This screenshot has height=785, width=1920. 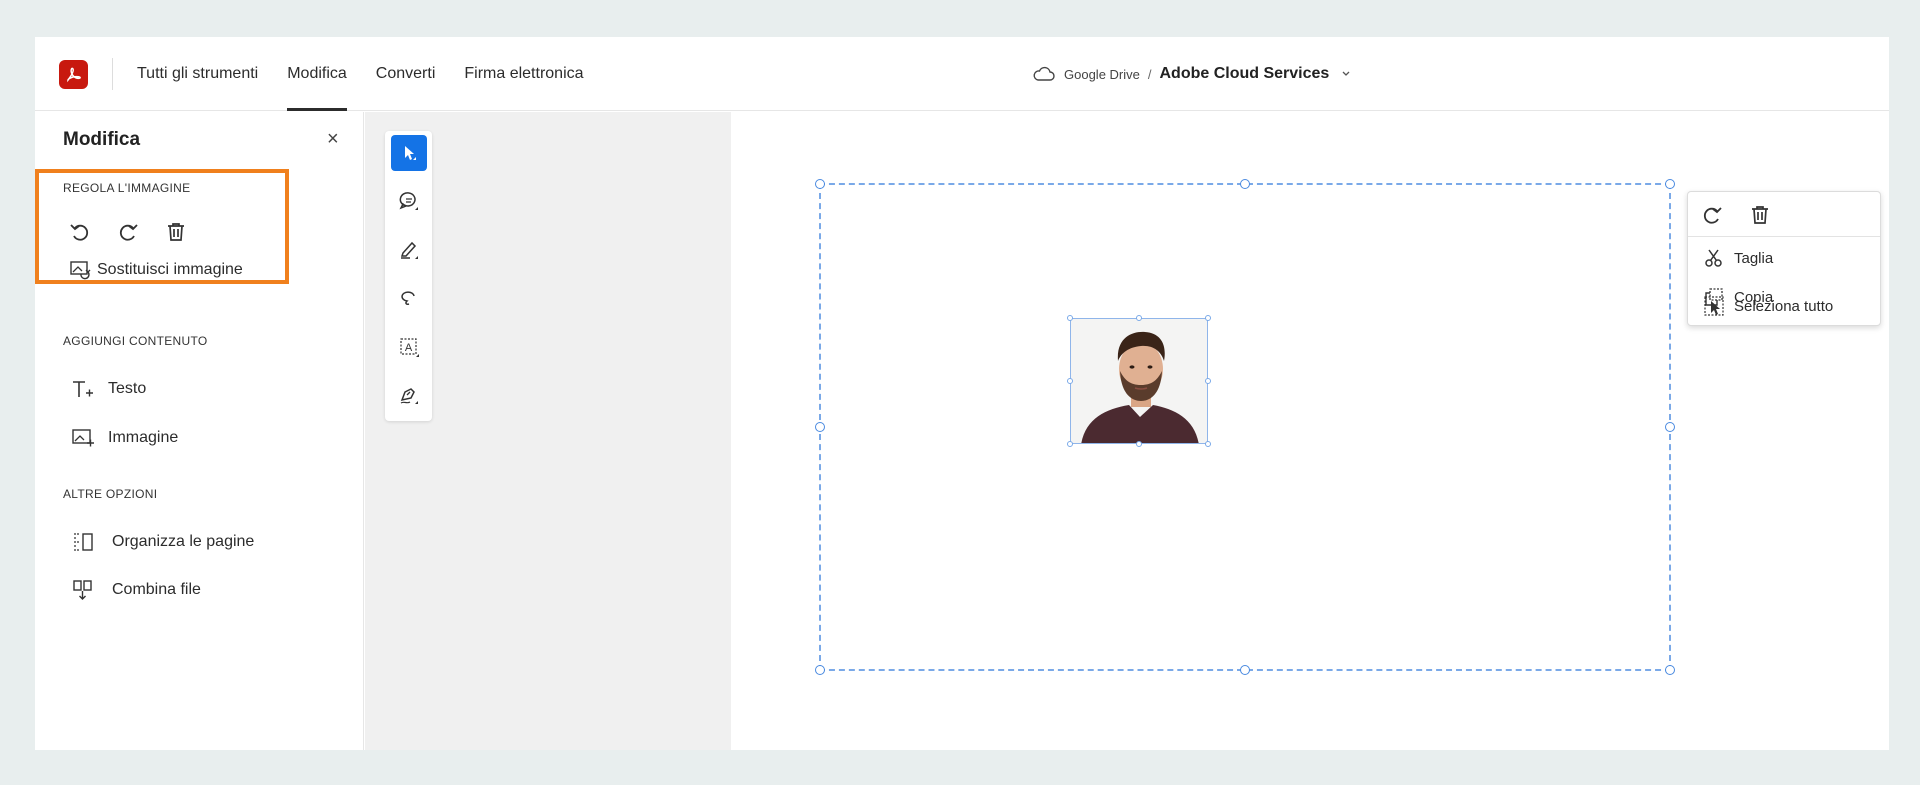 I want to click on chevron-down-icon, so click(x=1346, y=74).